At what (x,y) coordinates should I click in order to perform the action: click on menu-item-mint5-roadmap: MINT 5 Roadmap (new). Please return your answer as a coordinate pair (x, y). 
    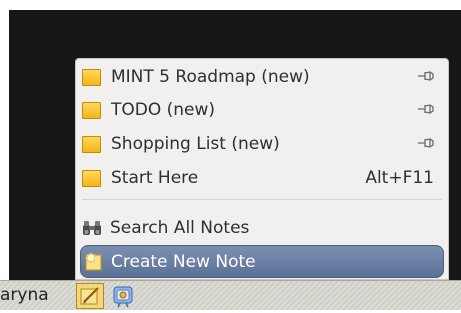
    Looking at the image, I should click on (262, 77).